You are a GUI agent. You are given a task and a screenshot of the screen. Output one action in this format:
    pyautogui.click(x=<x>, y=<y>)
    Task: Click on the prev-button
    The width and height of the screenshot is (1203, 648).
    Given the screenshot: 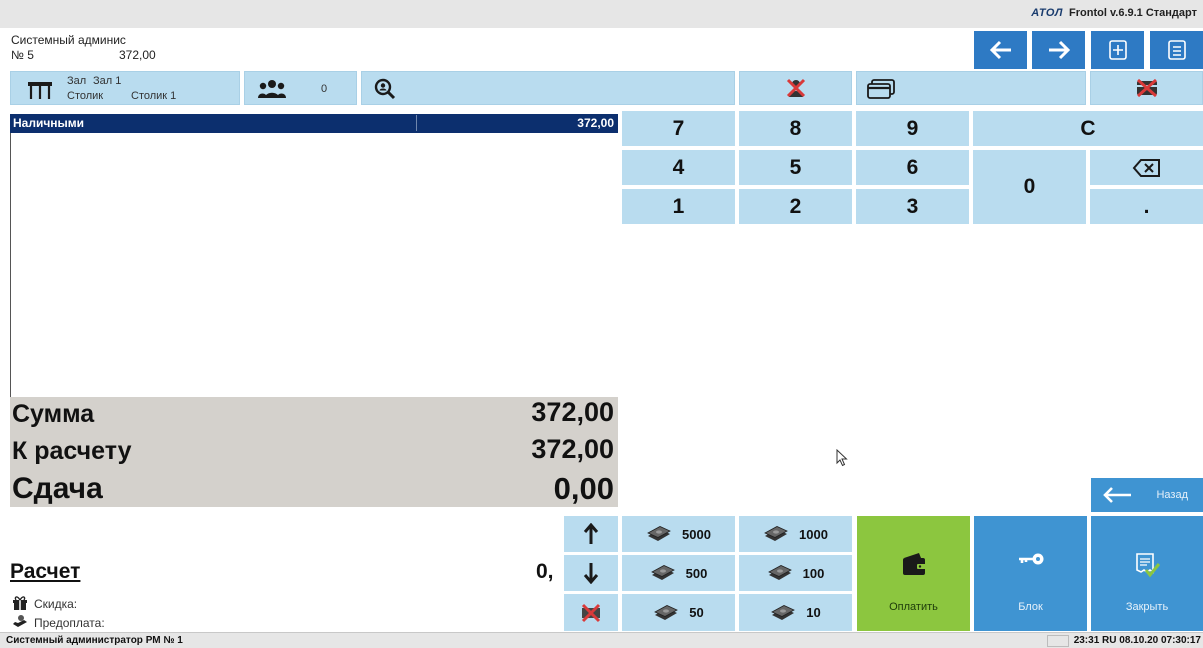 What is the action you would take?
    pyautogui.click(x=1000, y=50)
    